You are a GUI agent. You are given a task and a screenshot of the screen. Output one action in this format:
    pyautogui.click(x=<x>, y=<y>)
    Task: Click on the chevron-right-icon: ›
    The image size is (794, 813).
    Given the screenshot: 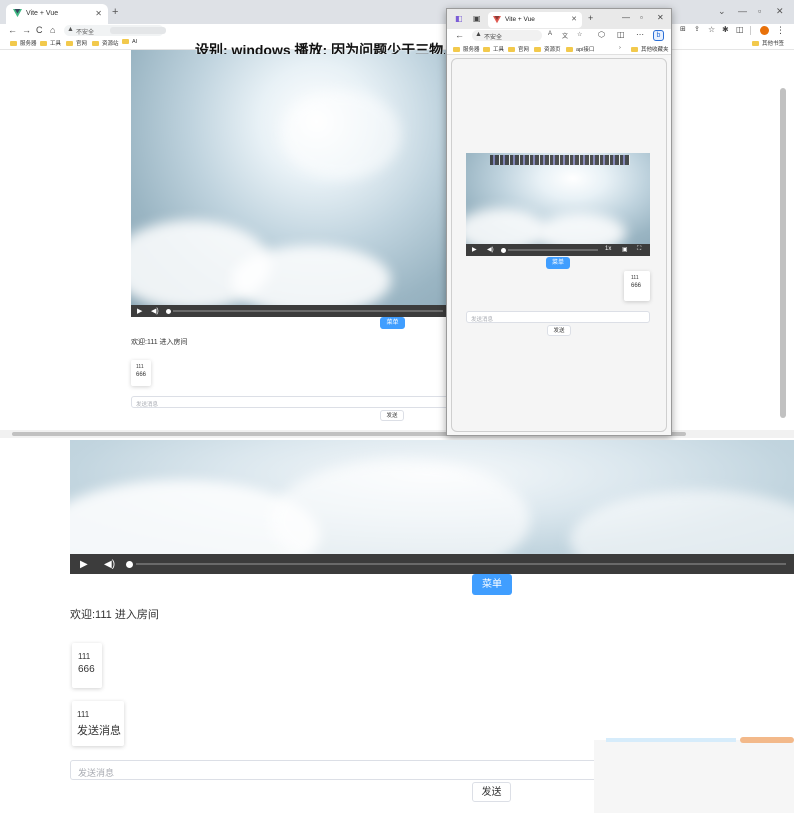 What is the action you would take?
    pyautogui.click(x=620, y=48)
    